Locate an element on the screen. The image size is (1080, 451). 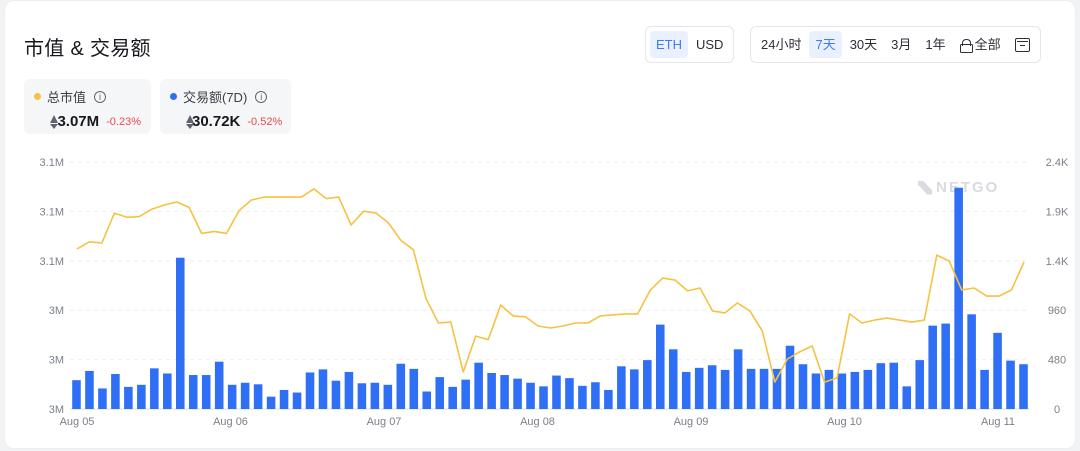
right-axis-tick-label: 2.4K is located at coordinates (1057, 163).